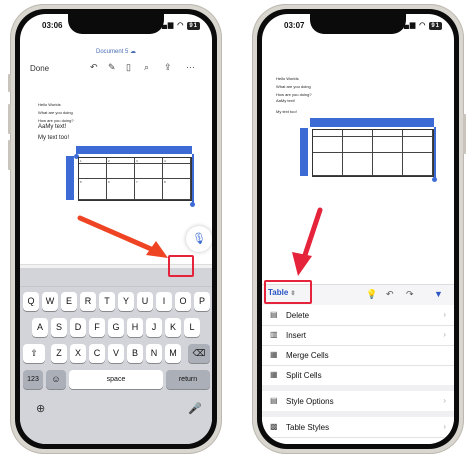  Describe the element at coordinates (307, 241) in the screenshot. I see `arrow-to-table-button-icon` at that location.